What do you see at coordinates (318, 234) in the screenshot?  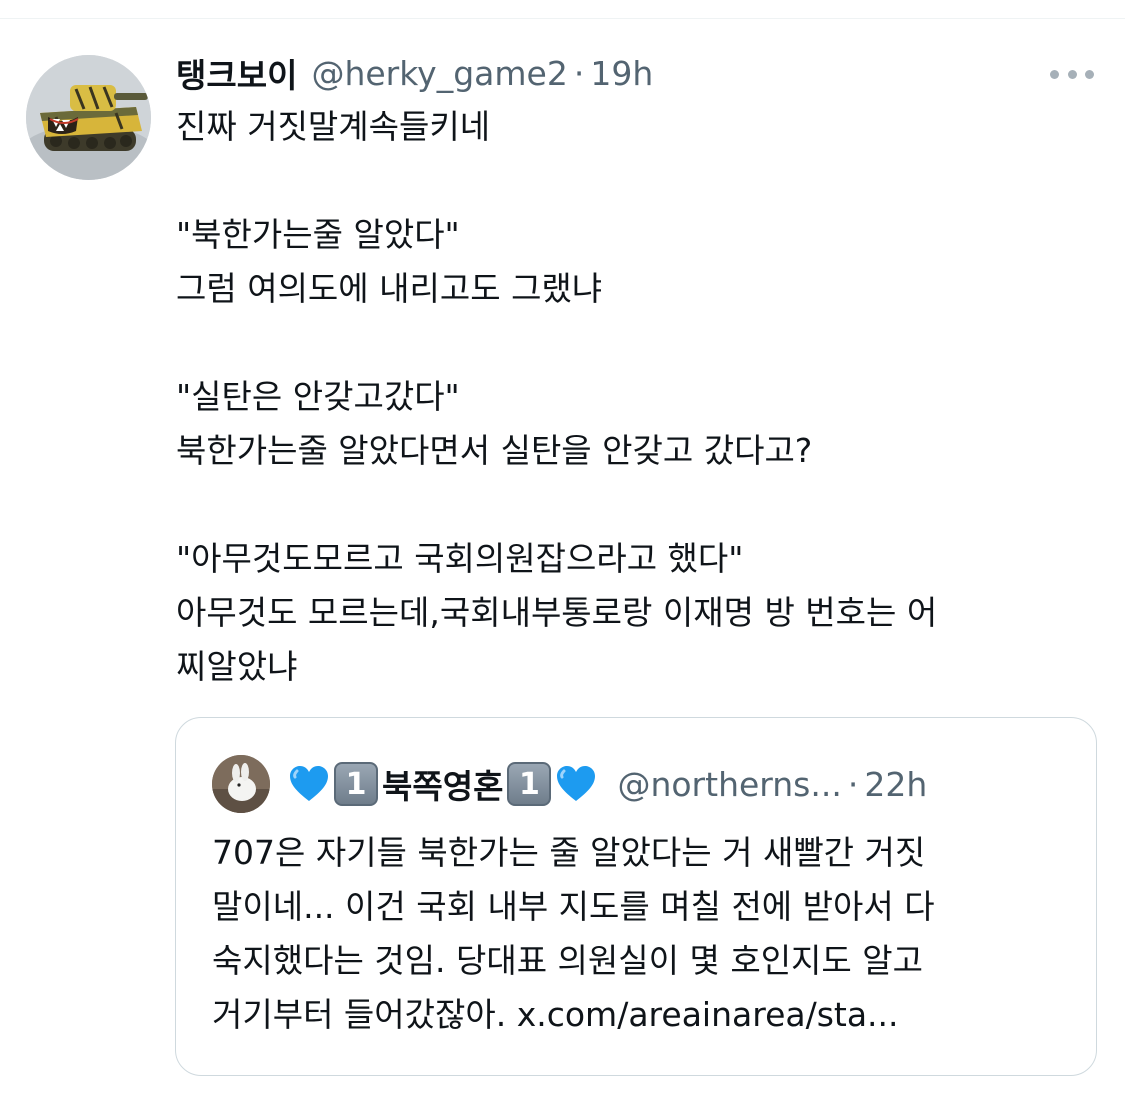 I see `tweet-line: "북한가는줄 알았다"` at bounding box center [318, 234].